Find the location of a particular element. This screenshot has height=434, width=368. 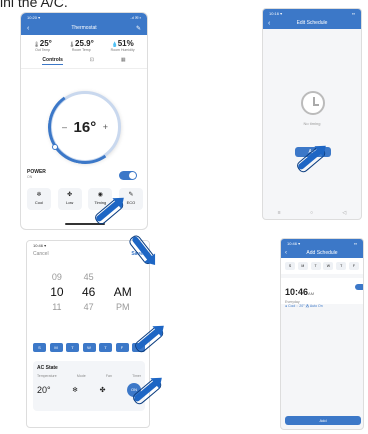

day-fri: F is located at coordinates (122, 347).